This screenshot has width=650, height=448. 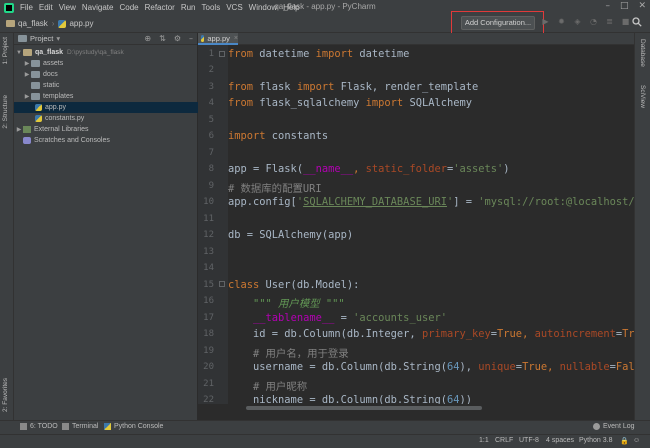 I want to click on menu-code: Code, so click(x=128, y=7).